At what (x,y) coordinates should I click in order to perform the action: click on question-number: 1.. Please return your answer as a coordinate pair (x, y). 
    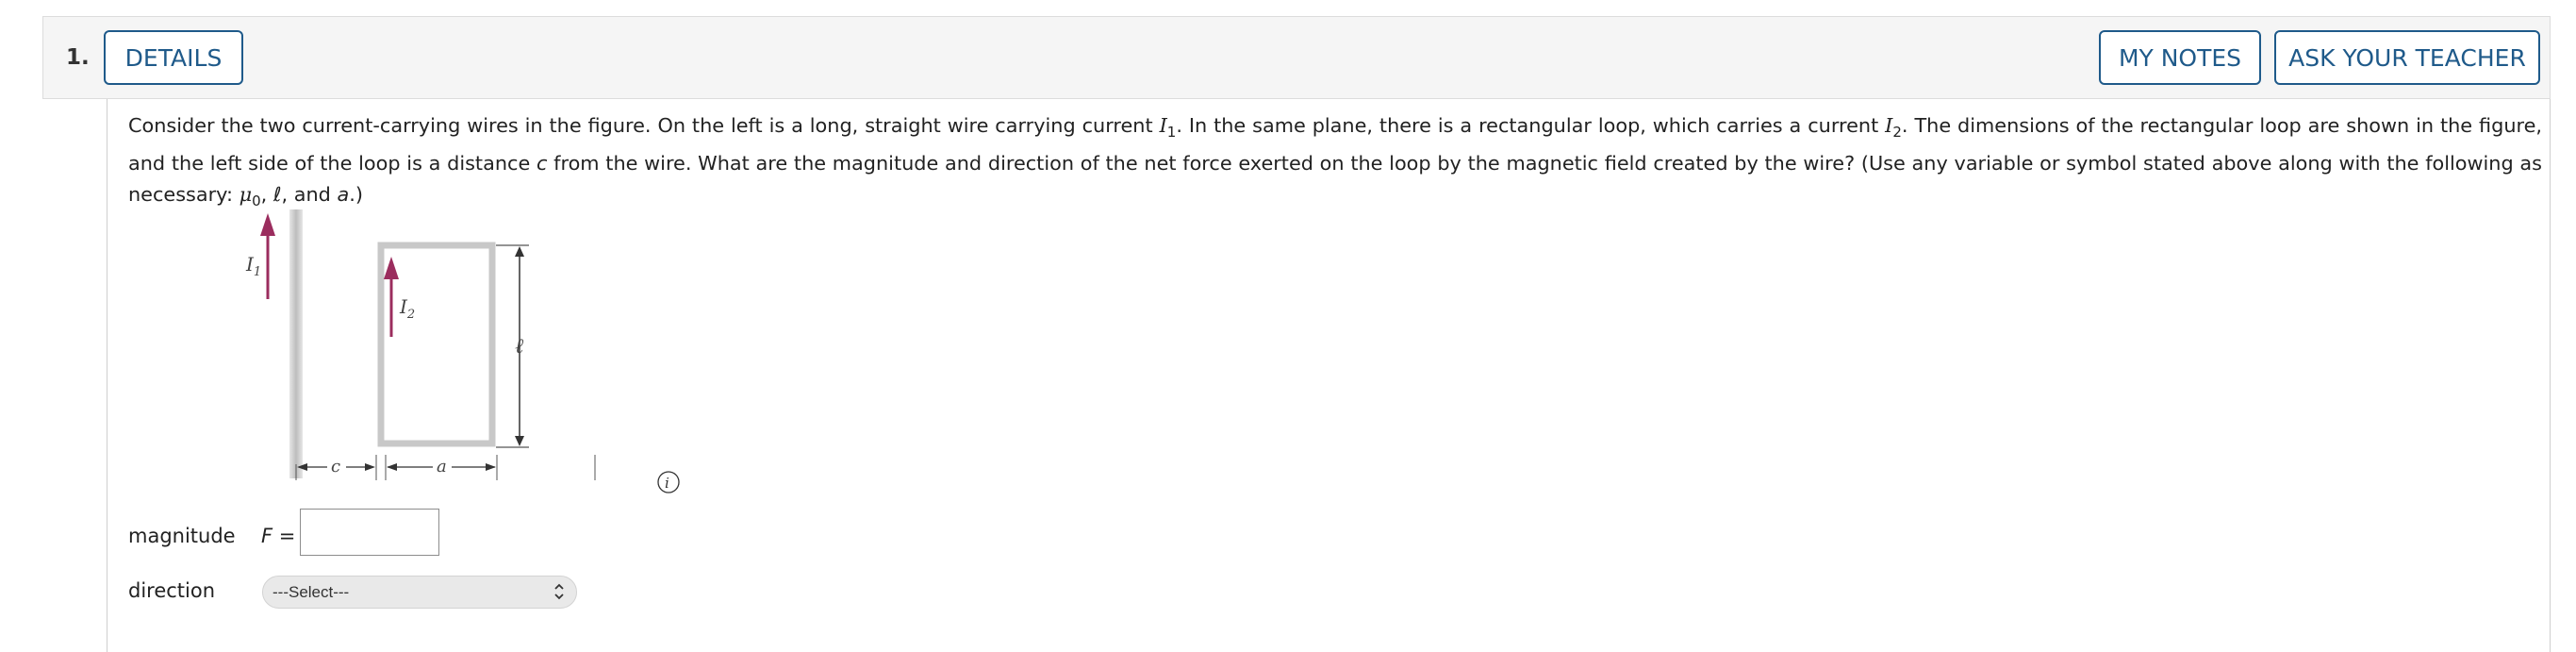
    Looking at the image, I should click on (78, 57).